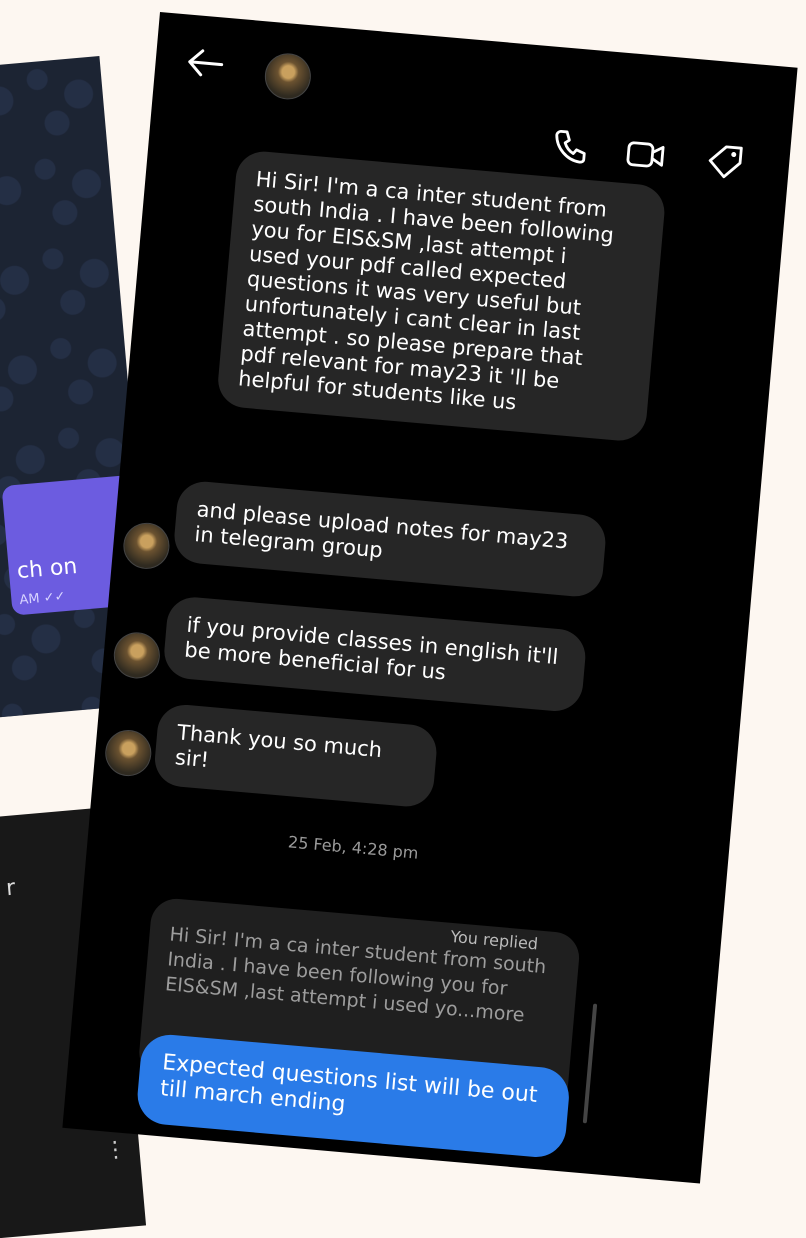 The image size is (806, 1238). What do you see at coordinates (353, 847) in the screenshot?
I see `message-timestamp: 25 Feb, 4:28 pm` at bounding box center [353, 847].